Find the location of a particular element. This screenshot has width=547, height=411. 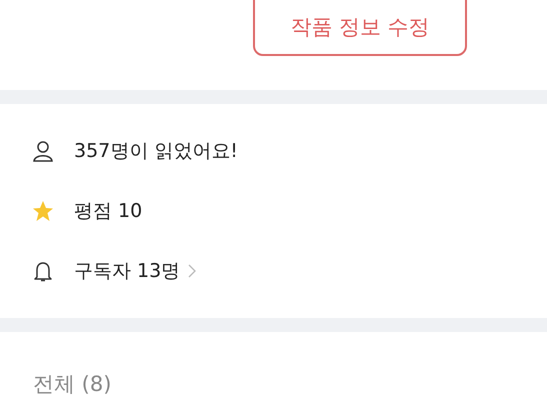

person-icon is located at coordinates (43, 151).